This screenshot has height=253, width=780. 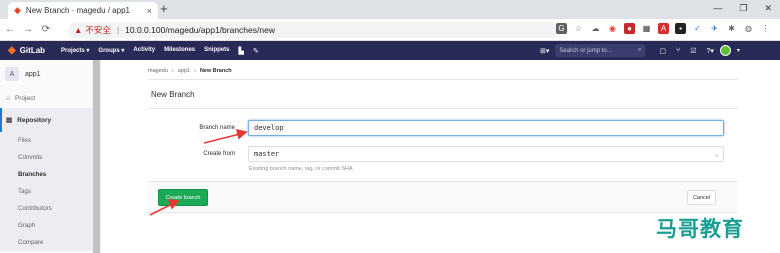 What do you see at coordinates (544, 51) in the screenshot?
I see `plus-menu-icon: ⊞▾` at bounding box center [544, 51].